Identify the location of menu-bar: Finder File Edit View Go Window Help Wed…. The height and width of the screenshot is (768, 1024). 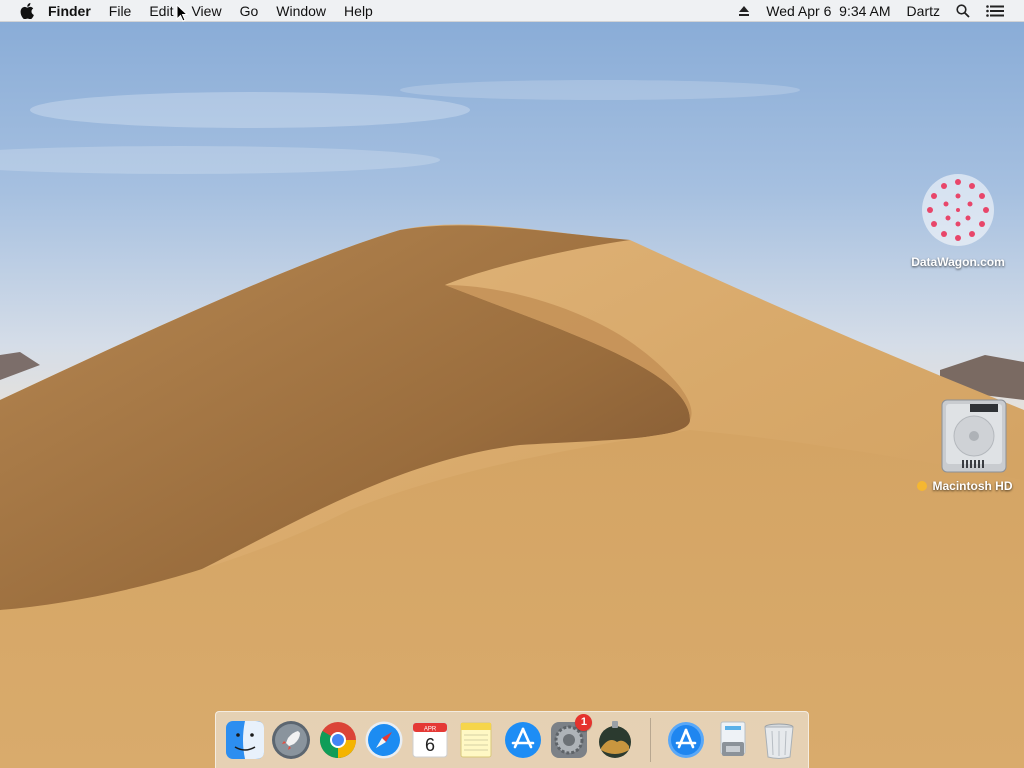
(512, 11).